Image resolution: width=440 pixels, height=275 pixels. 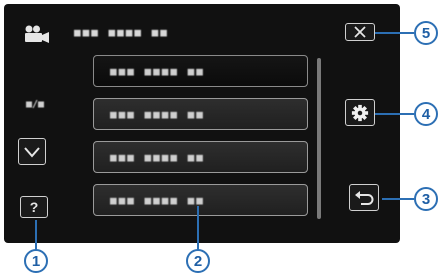 I want to click on menu-scrollbar, so click(x=319, y=138).